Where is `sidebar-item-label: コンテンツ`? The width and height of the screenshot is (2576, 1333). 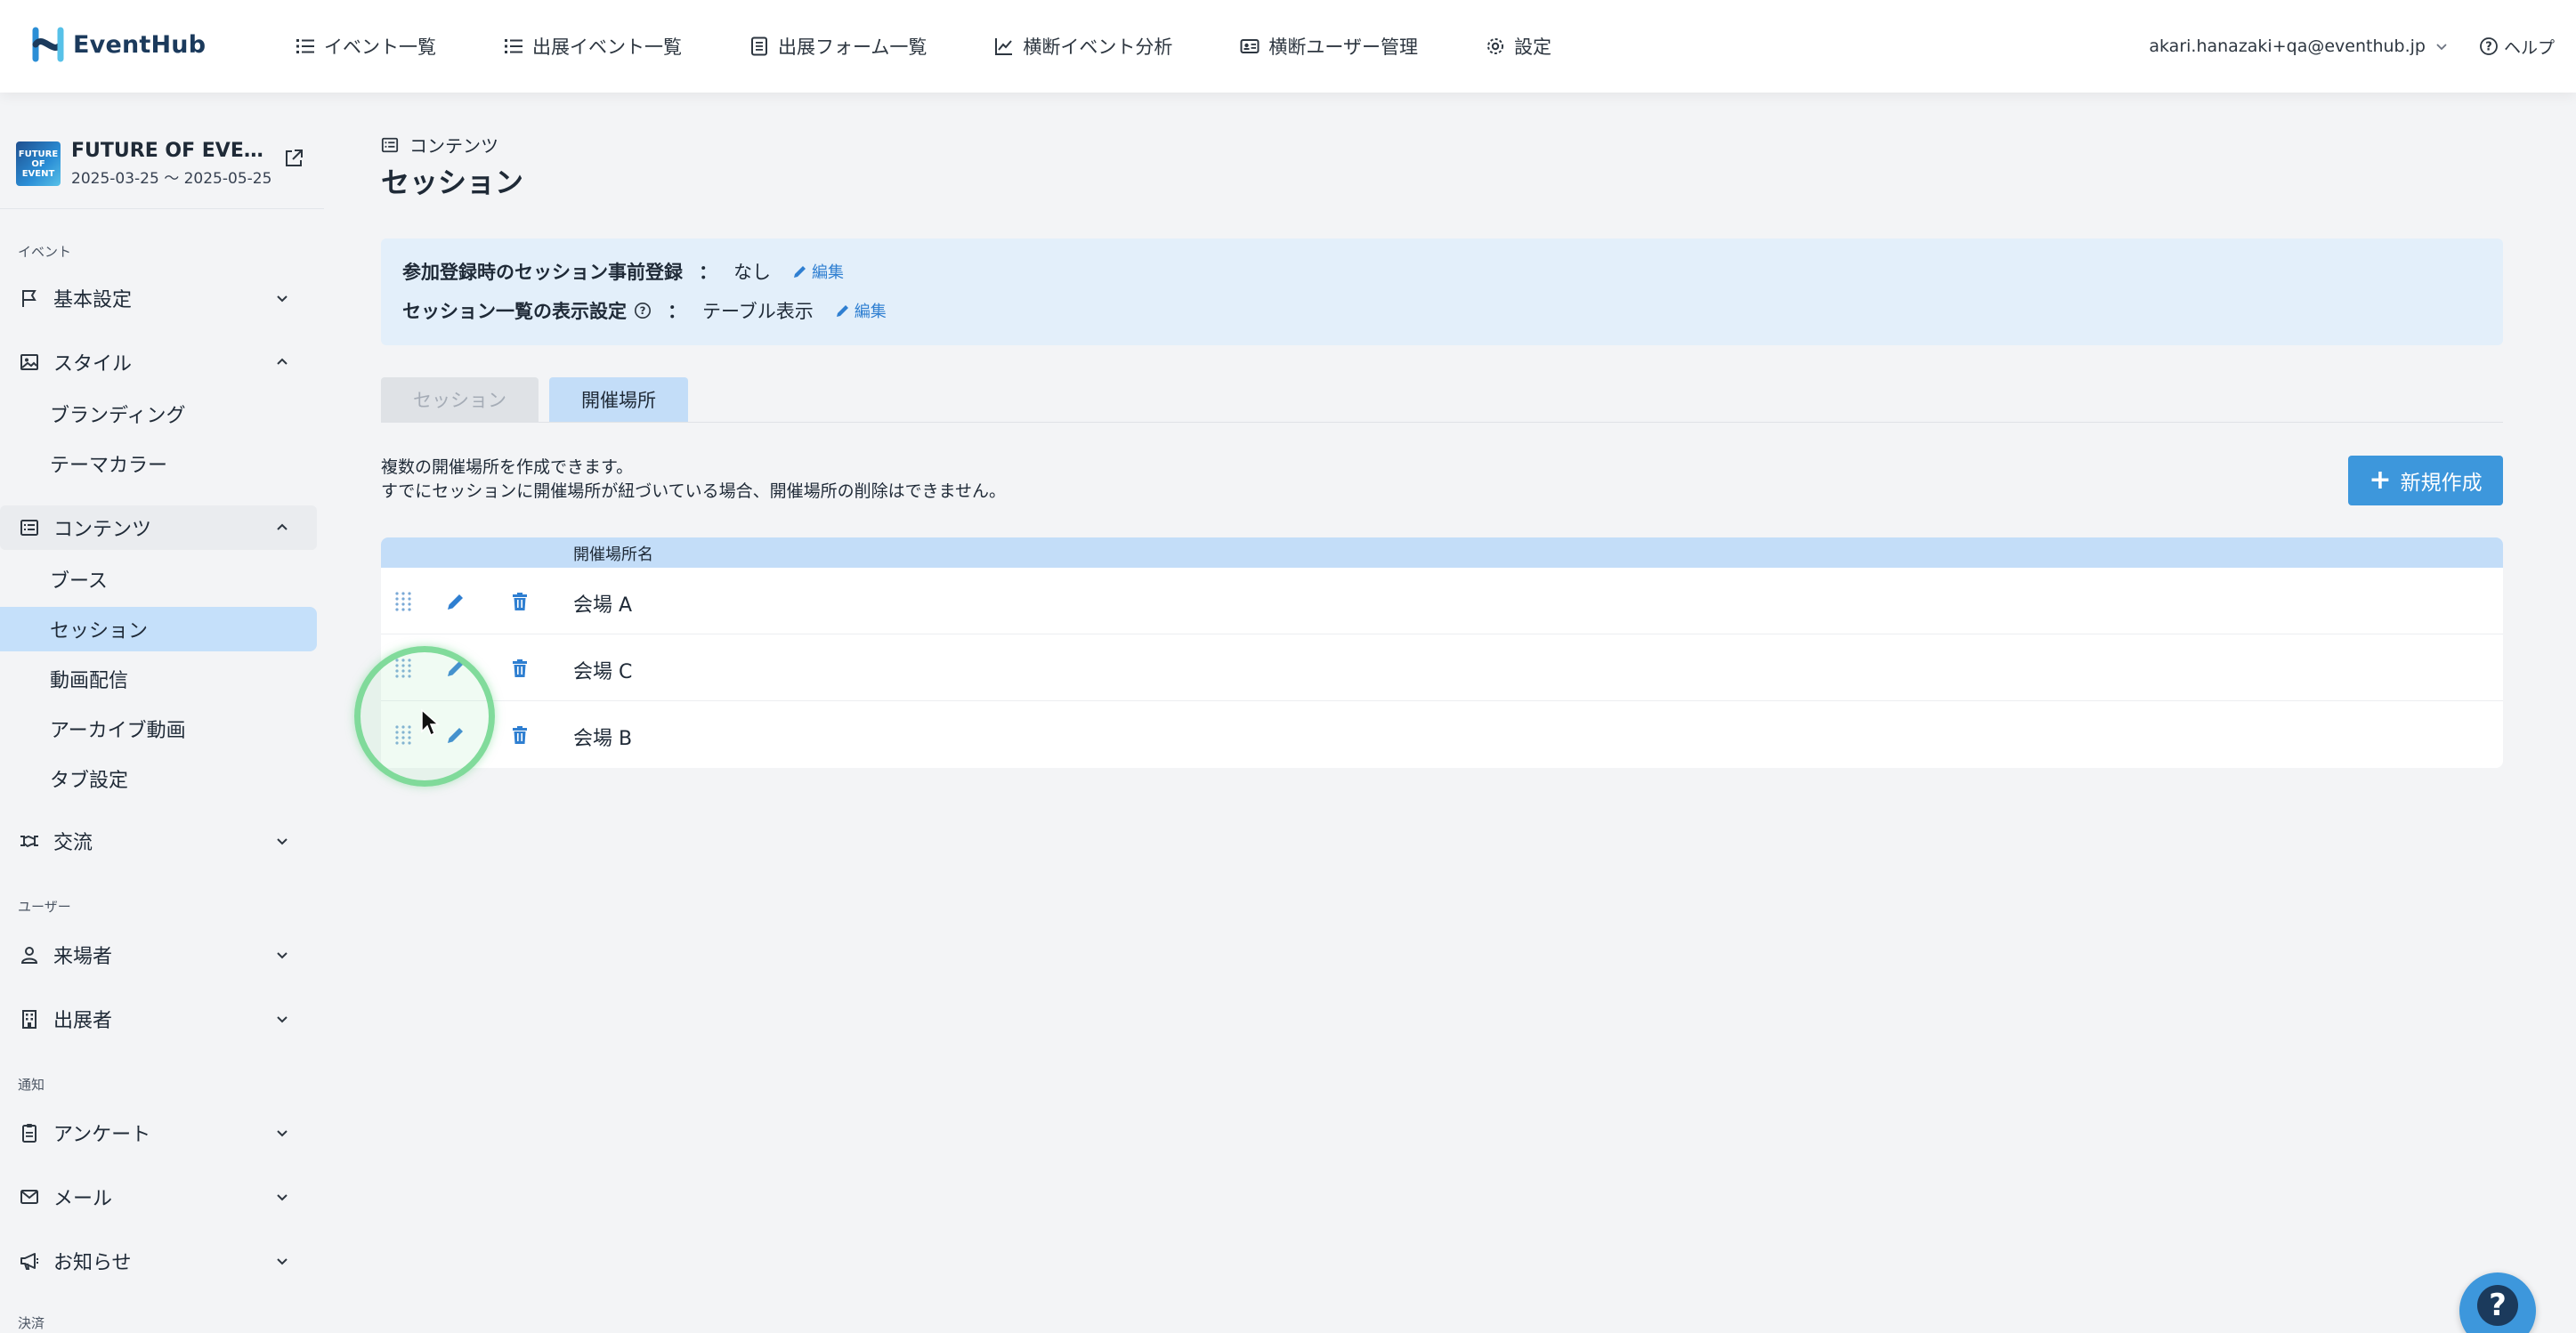
sidebar-item-label: コンテンツ is located at coordinates (102, 530).